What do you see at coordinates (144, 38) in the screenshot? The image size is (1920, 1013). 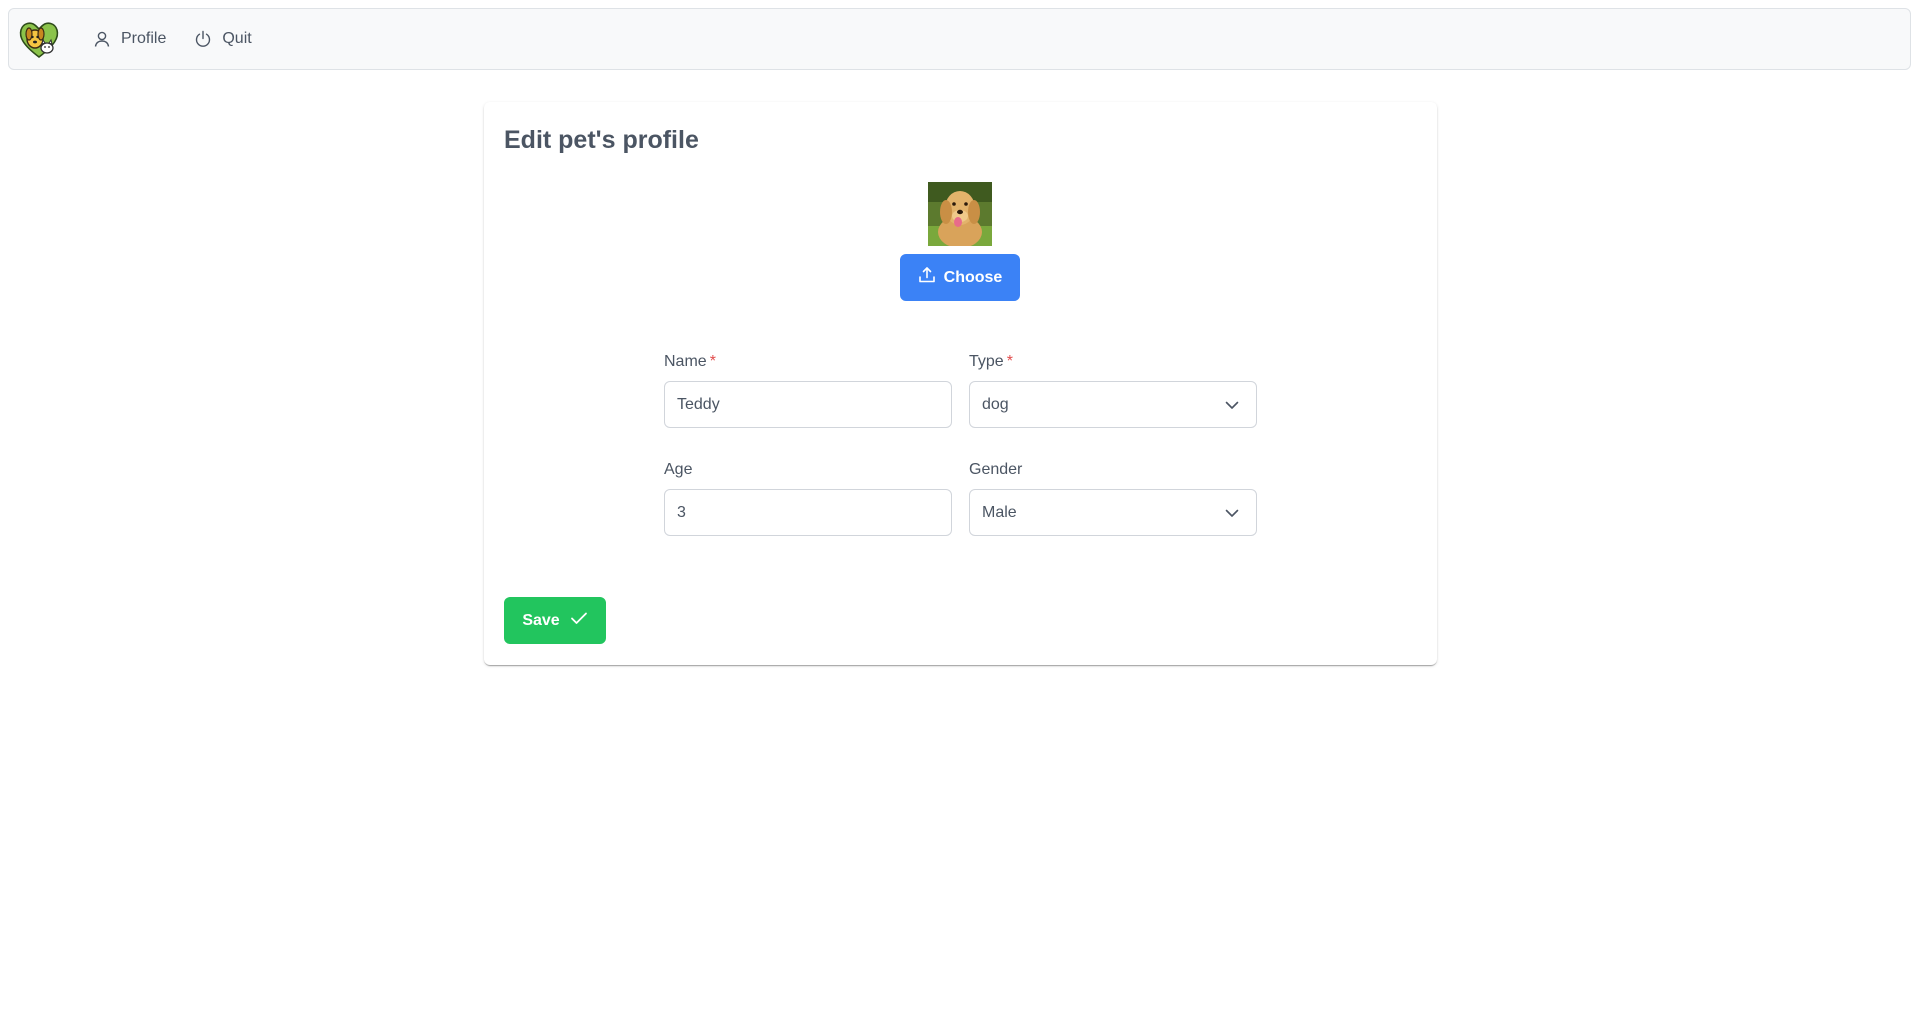 I see `menu-item-label: Profile` at bounding box center [144, 38].